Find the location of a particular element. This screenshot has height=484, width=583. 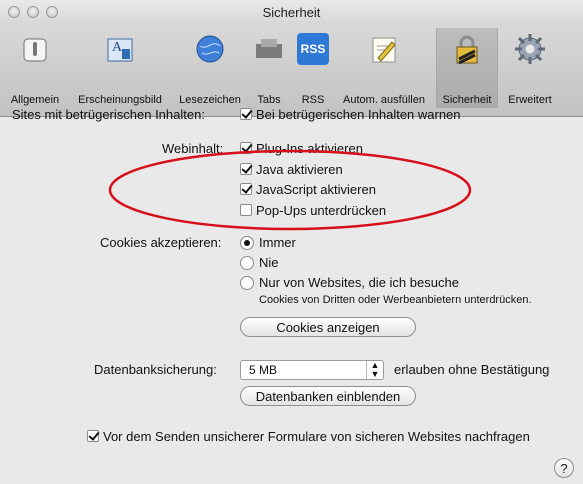

red-highlight-ellipse is located at coordinates (290, 190).